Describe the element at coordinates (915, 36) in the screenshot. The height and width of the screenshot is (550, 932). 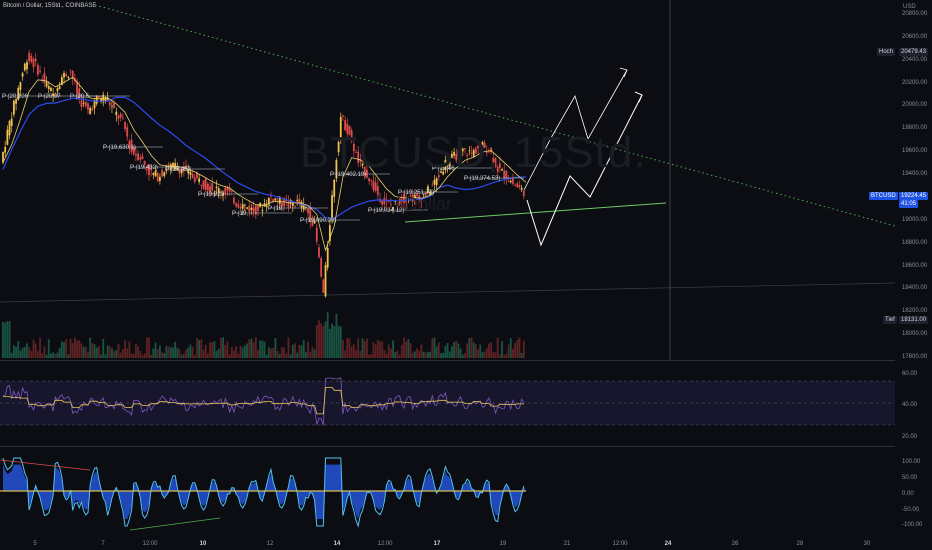
I see `price-tick-label: 20600.00` at that location.